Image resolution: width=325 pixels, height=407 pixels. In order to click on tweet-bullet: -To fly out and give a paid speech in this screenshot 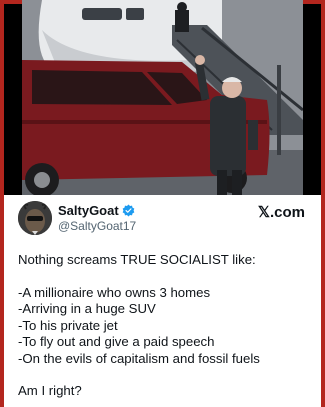, I will do `click(116, 341)`.